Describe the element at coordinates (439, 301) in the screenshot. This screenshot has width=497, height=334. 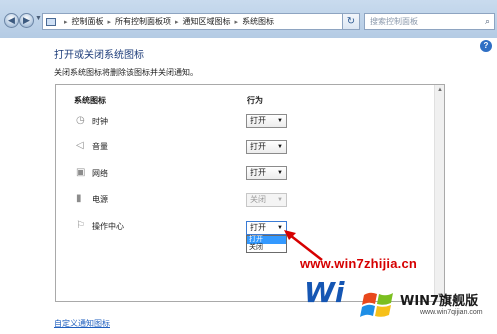
I see `watermark-brand: WIN7旗舰版` at that location.